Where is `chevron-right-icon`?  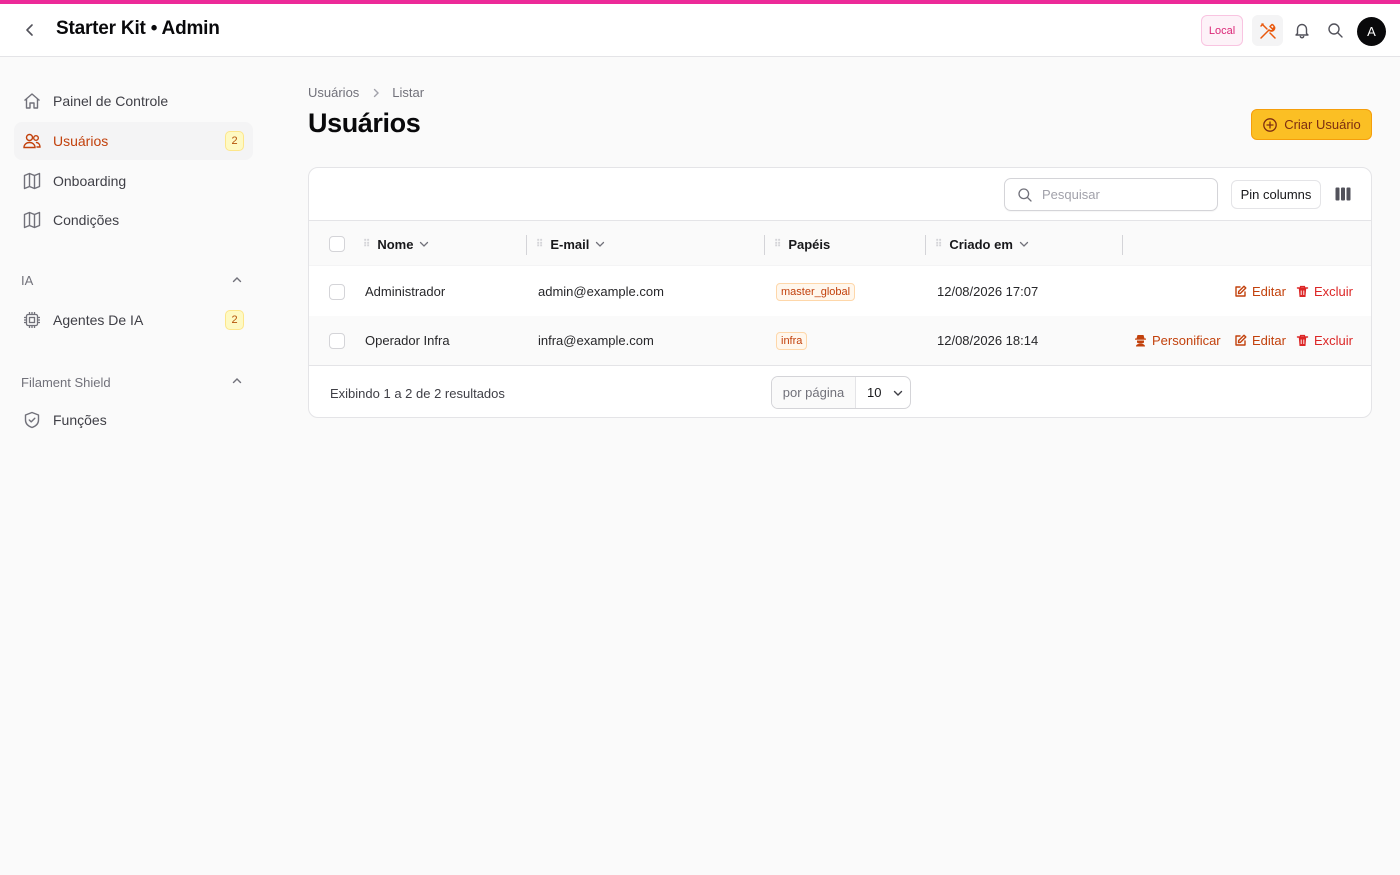 chevron-right-icon is located at coordinates (376, 93).